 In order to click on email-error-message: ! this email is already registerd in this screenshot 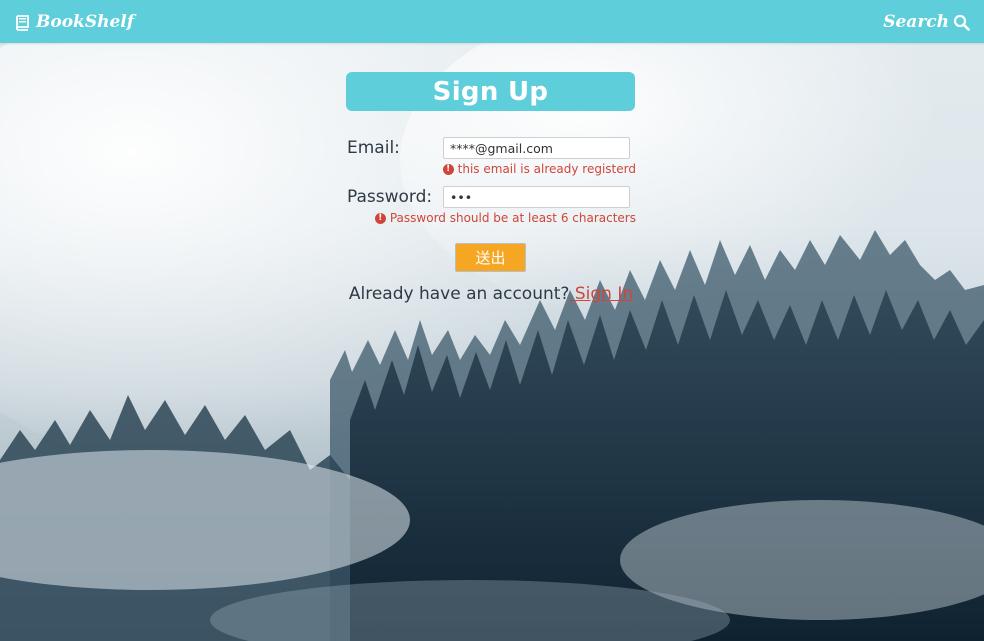, I will do `click(539, 169)`.